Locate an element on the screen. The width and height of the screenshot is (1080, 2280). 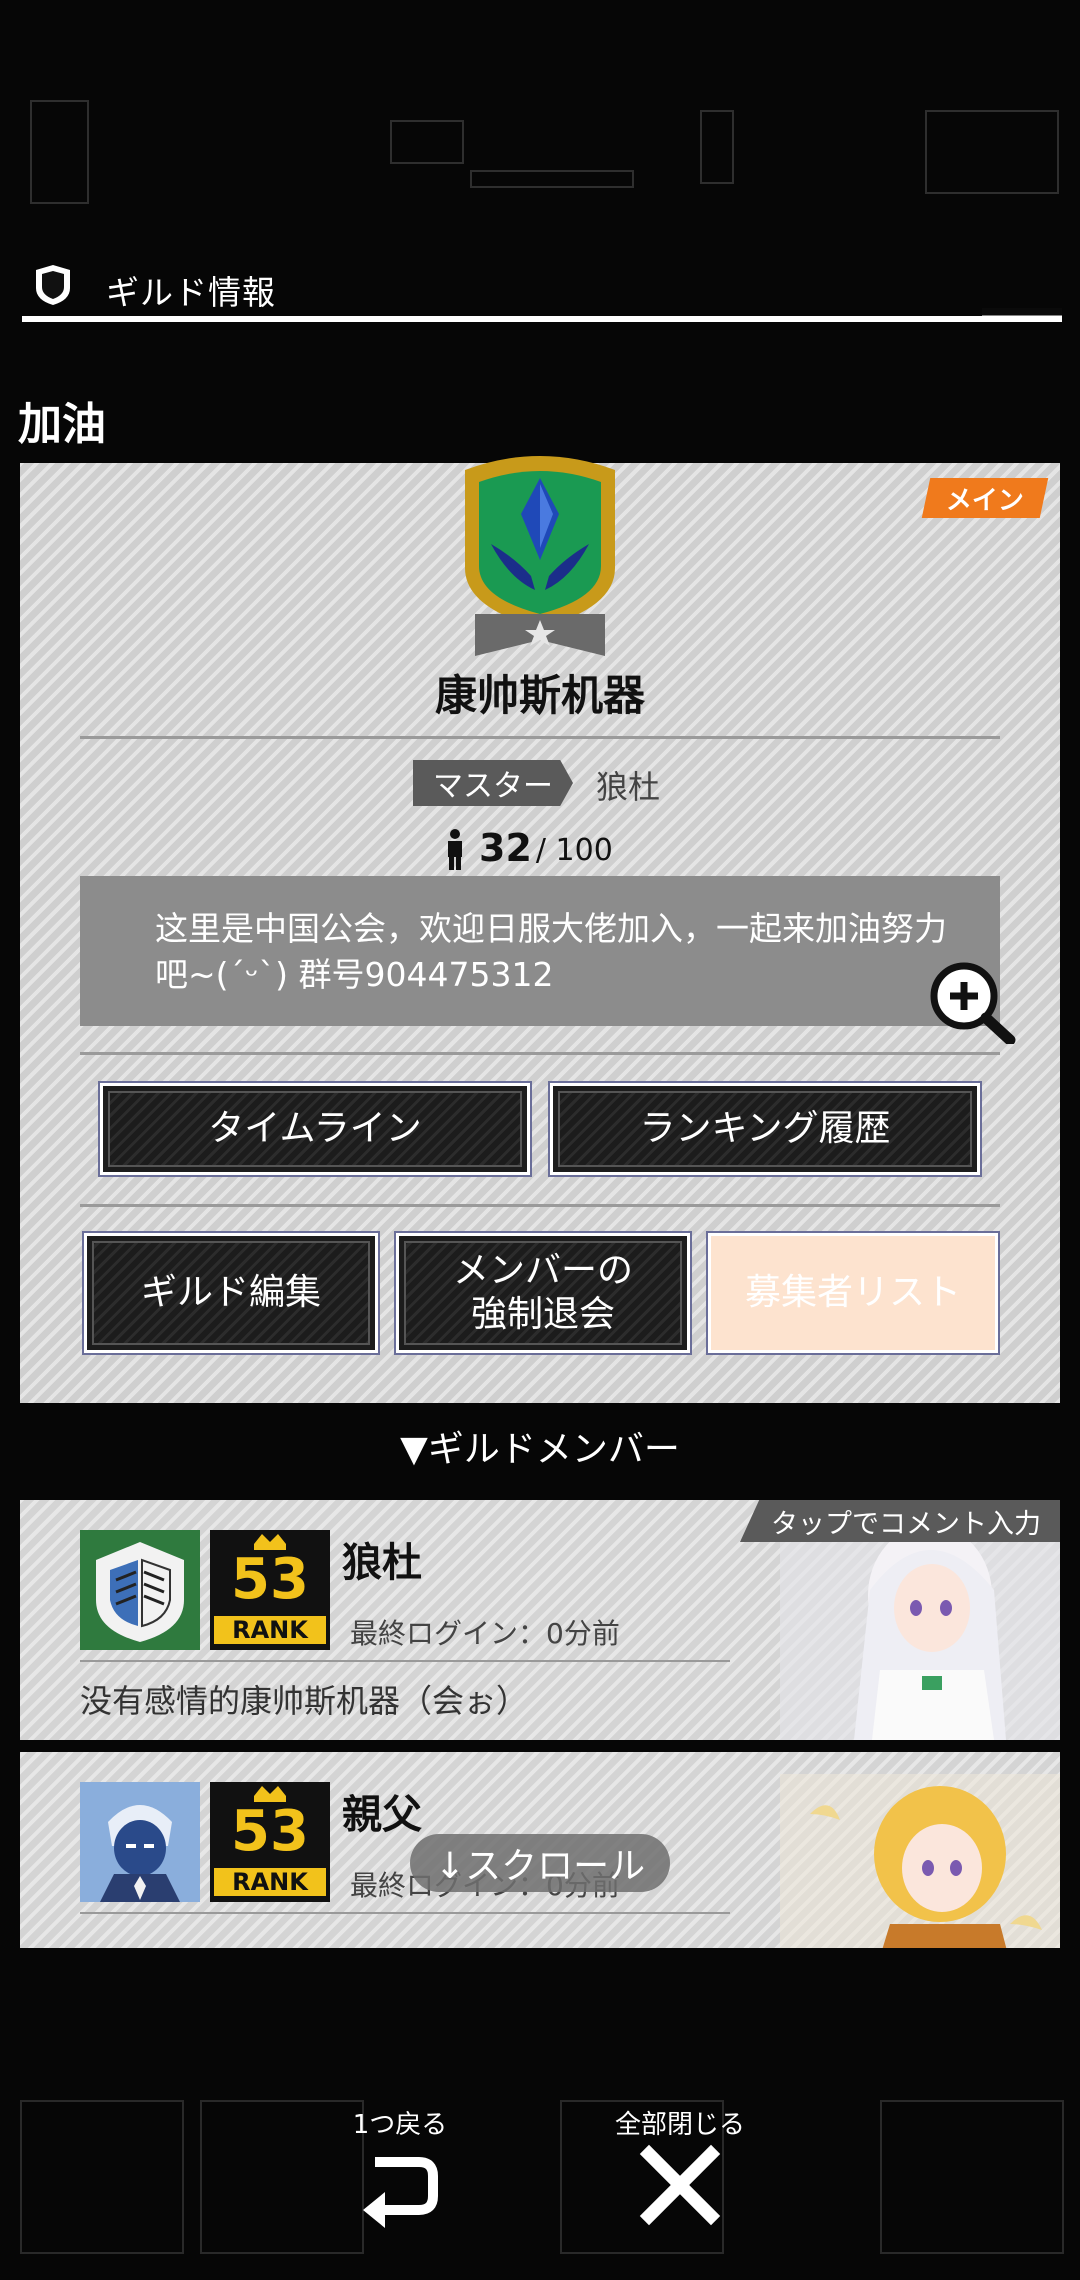
applicant-list-button: 募集者リスト is located at coordinates (853, 1293).